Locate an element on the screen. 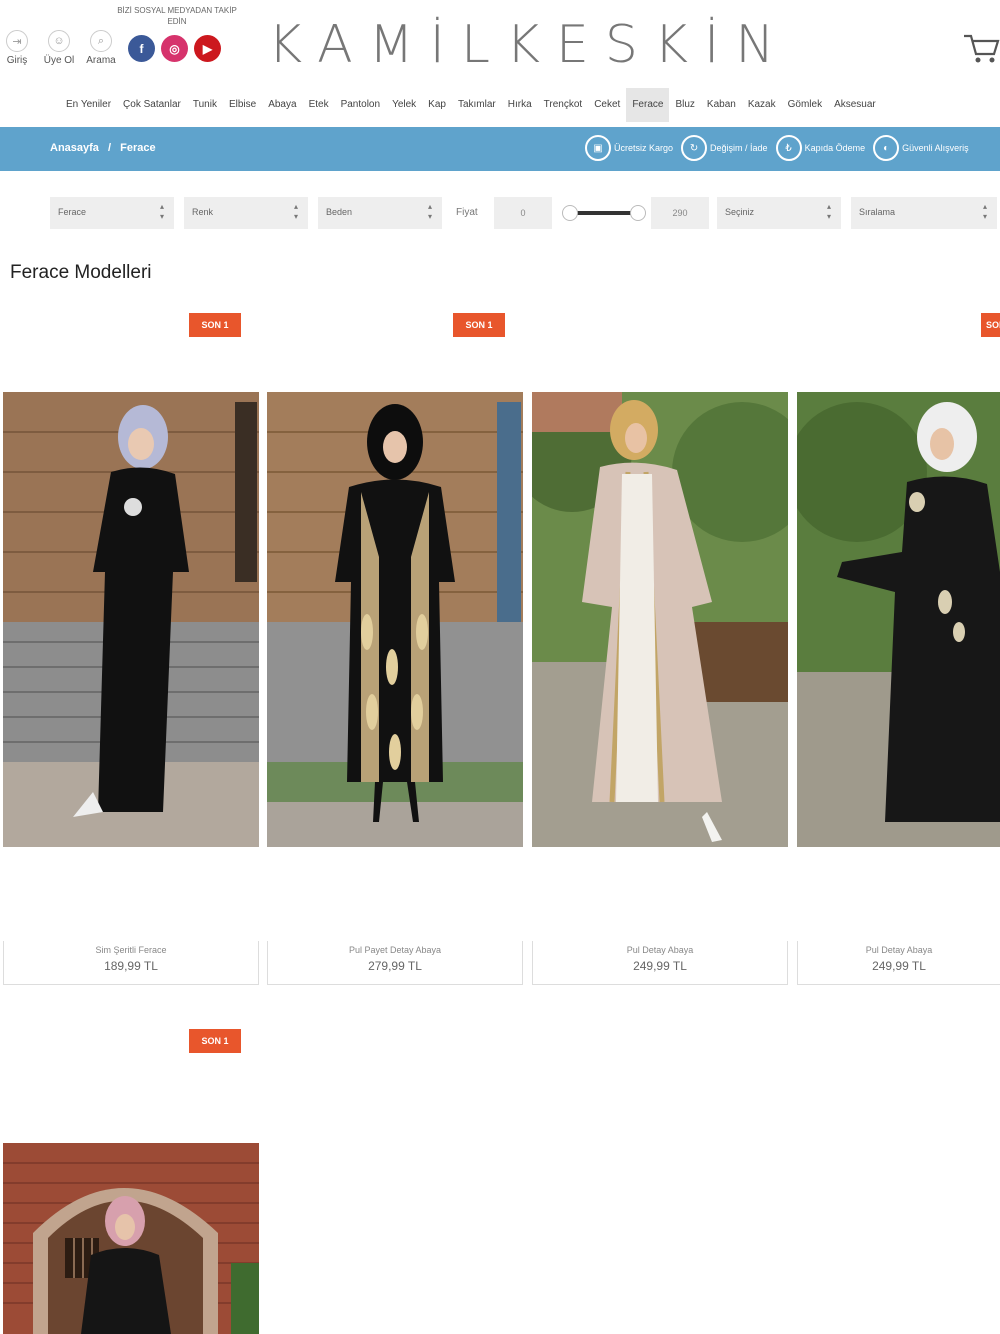  search-label: Arama is located at coordinates (101, 60).